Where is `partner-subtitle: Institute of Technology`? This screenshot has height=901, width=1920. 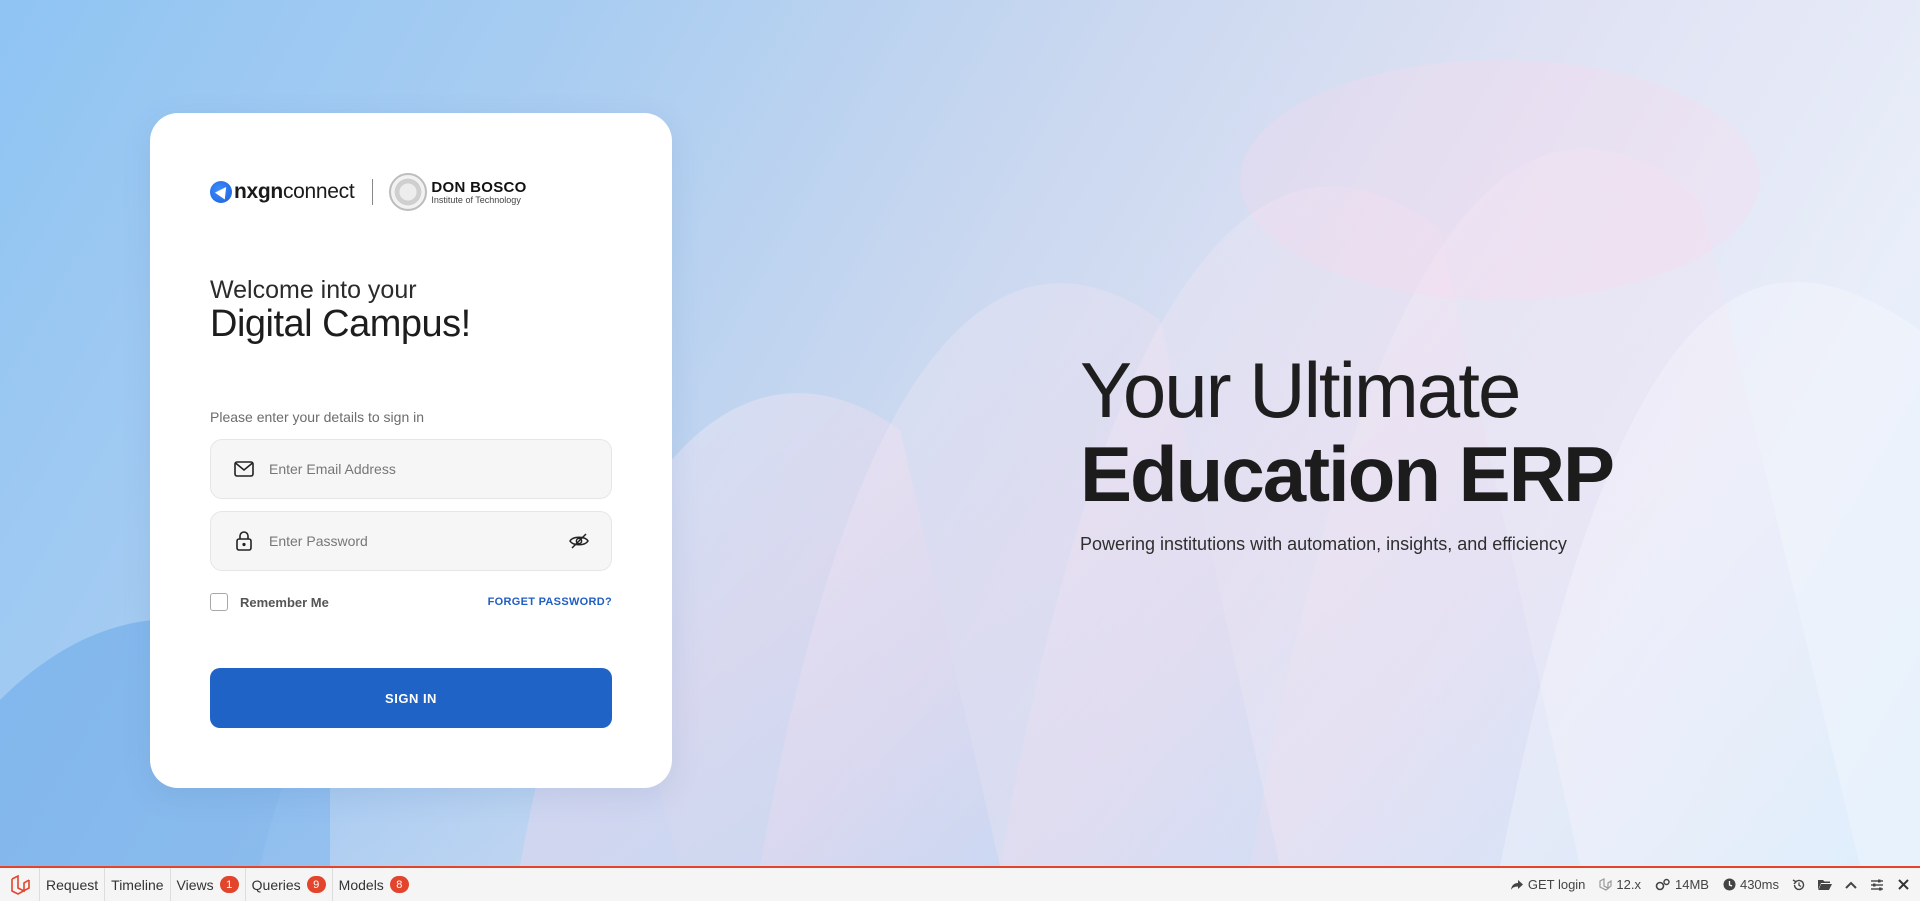 partner-subtitle: Institute of Technology is located at coordinates (476, 199).